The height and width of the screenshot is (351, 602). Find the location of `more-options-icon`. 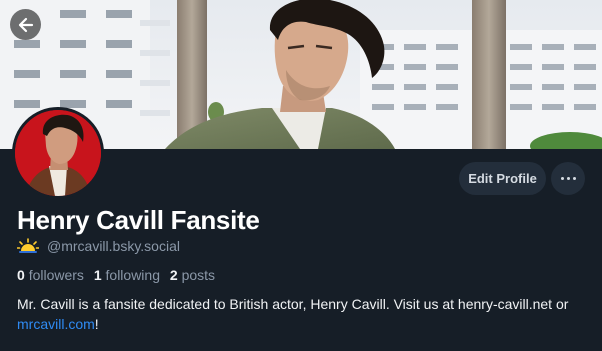

more-options-icon is located at coordinates (568, 178).